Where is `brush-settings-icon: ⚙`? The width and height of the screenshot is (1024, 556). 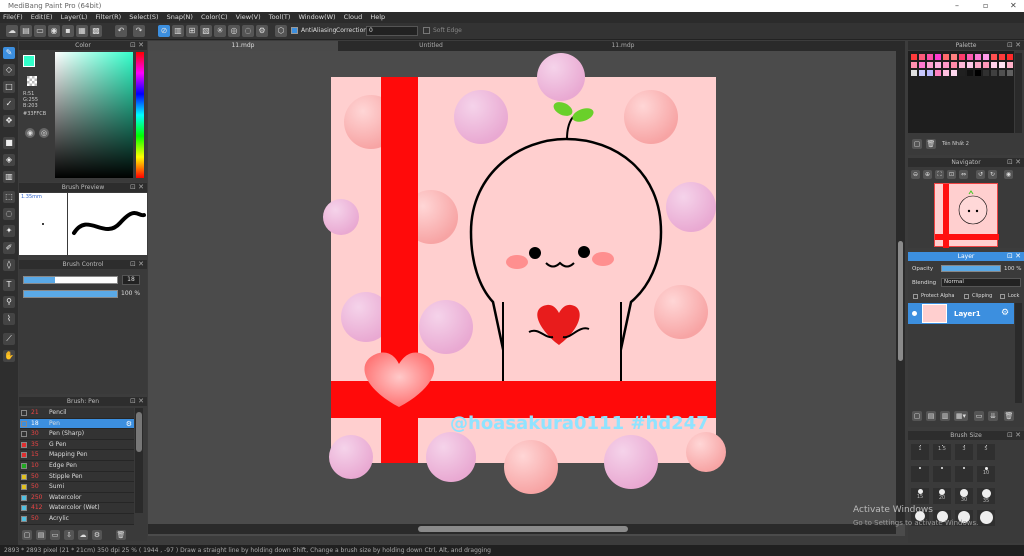
brush-settings-icon: ⚙ is located at coordinates (129, 424).